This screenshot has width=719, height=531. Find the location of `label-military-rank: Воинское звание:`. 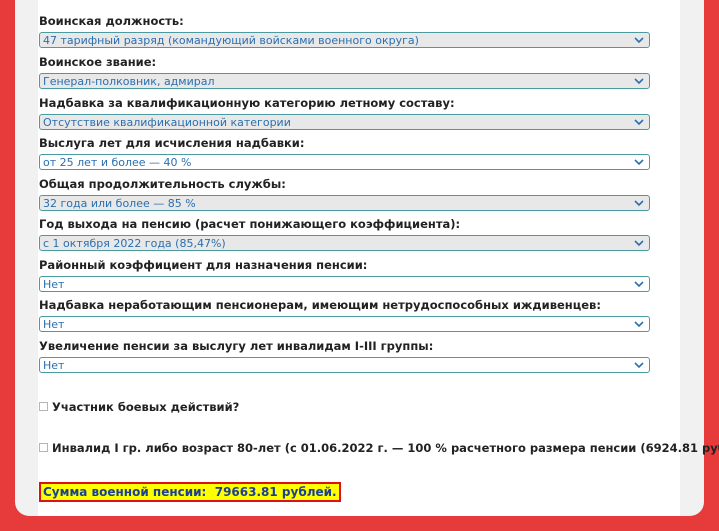

label-military-rank: Воинское звание: is located at coordinates (98, 62).